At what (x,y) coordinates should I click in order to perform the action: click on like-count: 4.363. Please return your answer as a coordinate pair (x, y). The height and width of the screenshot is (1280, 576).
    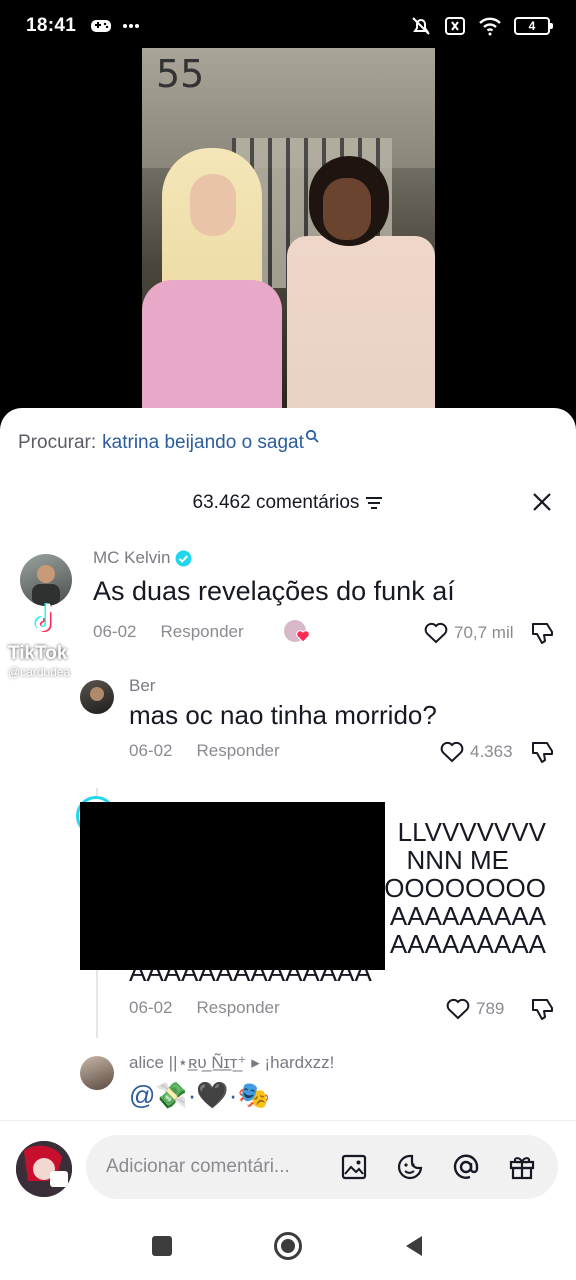
    Looking at the image, I should click on (491, 751).